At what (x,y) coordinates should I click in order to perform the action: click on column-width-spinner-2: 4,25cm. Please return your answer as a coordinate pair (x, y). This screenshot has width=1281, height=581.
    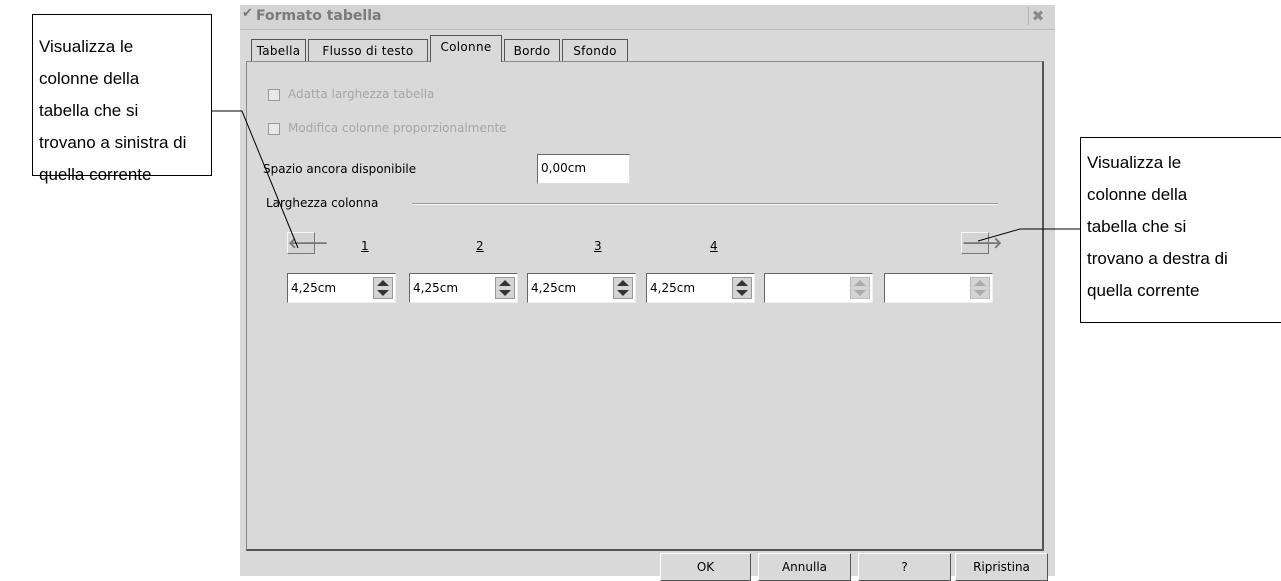
    Looking at the image, I should click on (463, 288).